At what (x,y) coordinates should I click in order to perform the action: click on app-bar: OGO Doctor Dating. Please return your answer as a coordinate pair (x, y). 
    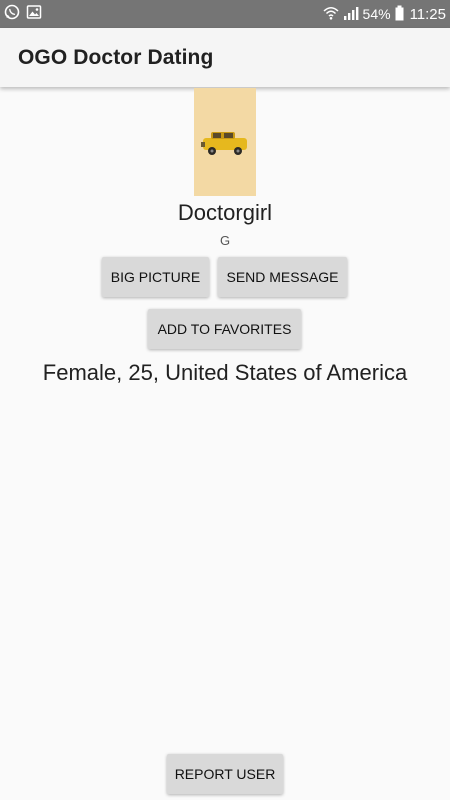
    Looking at the image, I should click on (225, 57).